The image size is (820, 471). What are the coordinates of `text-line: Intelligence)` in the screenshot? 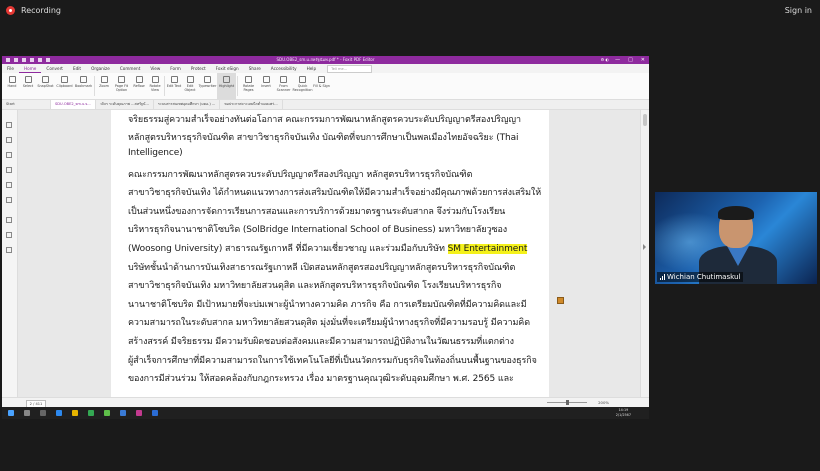 It's located at (155, 153).